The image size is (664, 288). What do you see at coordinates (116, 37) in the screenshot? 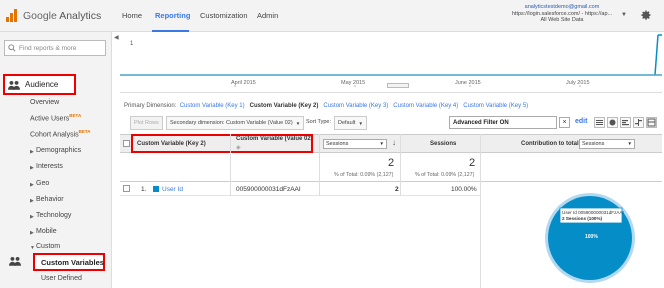
I see `collapse-sidebar-icon: ◀` at bounding box center [116, 37].